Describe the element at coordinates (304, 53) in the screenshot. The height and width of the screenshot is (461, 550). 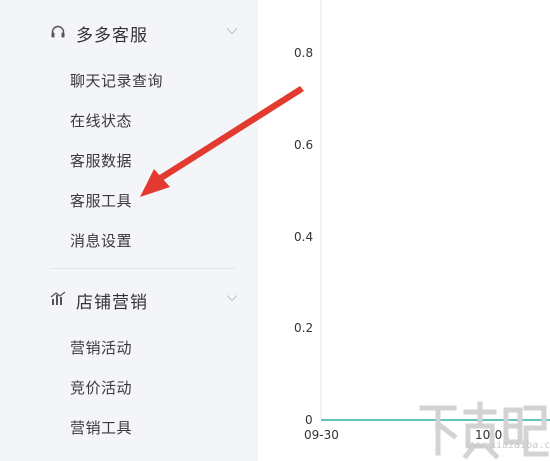
I see `y-tick-label: 0.8` at that location.